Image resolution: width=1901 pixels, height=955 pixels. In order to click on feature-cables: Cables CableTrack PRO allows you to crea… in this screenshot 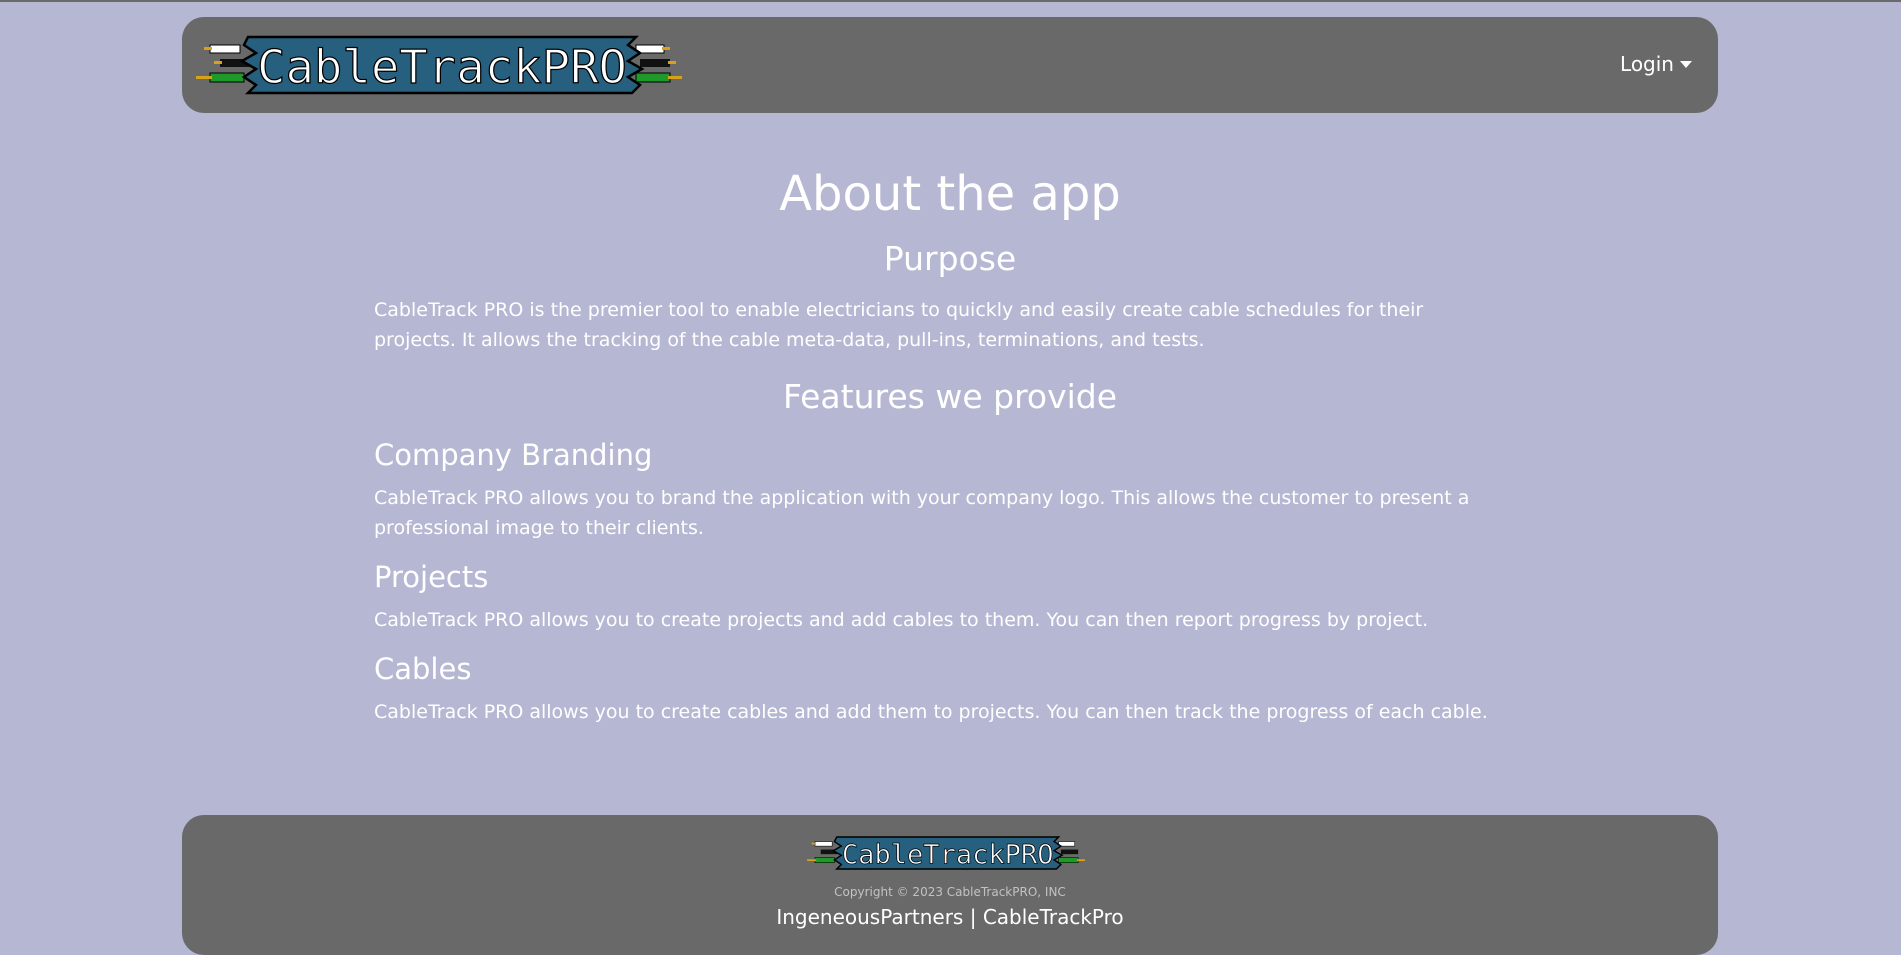, I will do `click(950, 688)`.